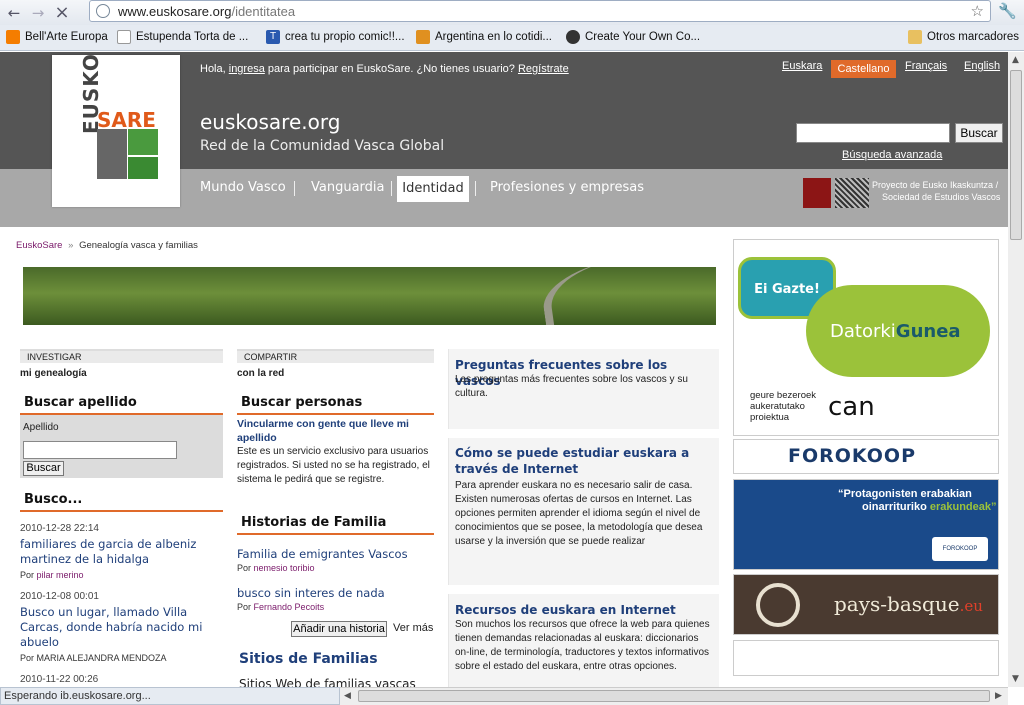  What do you see at coordinates (302, 402) in the screenshot?
I see `buscar-personas-title: Buscar personas` at bounding box center [302, 402].